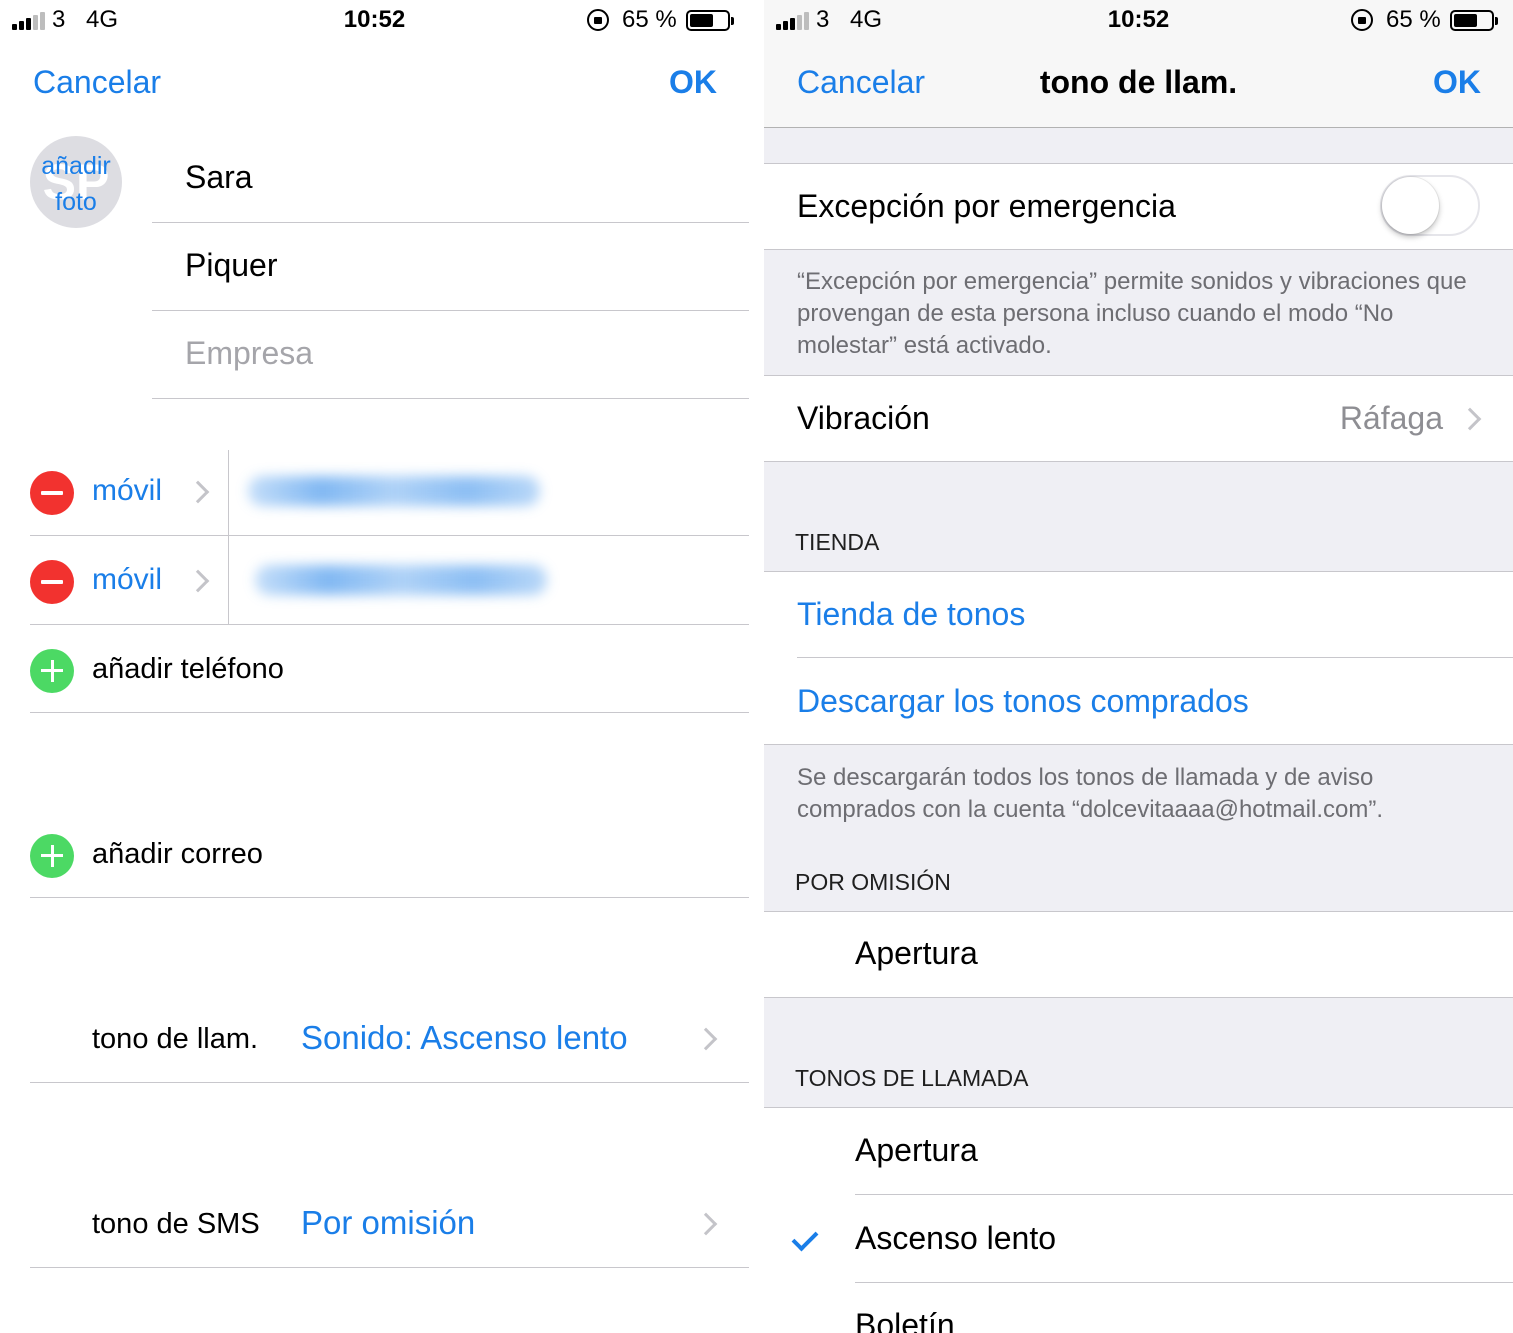  I want to click on tone-store-link: Tienda de tonos, so click(911, 614).